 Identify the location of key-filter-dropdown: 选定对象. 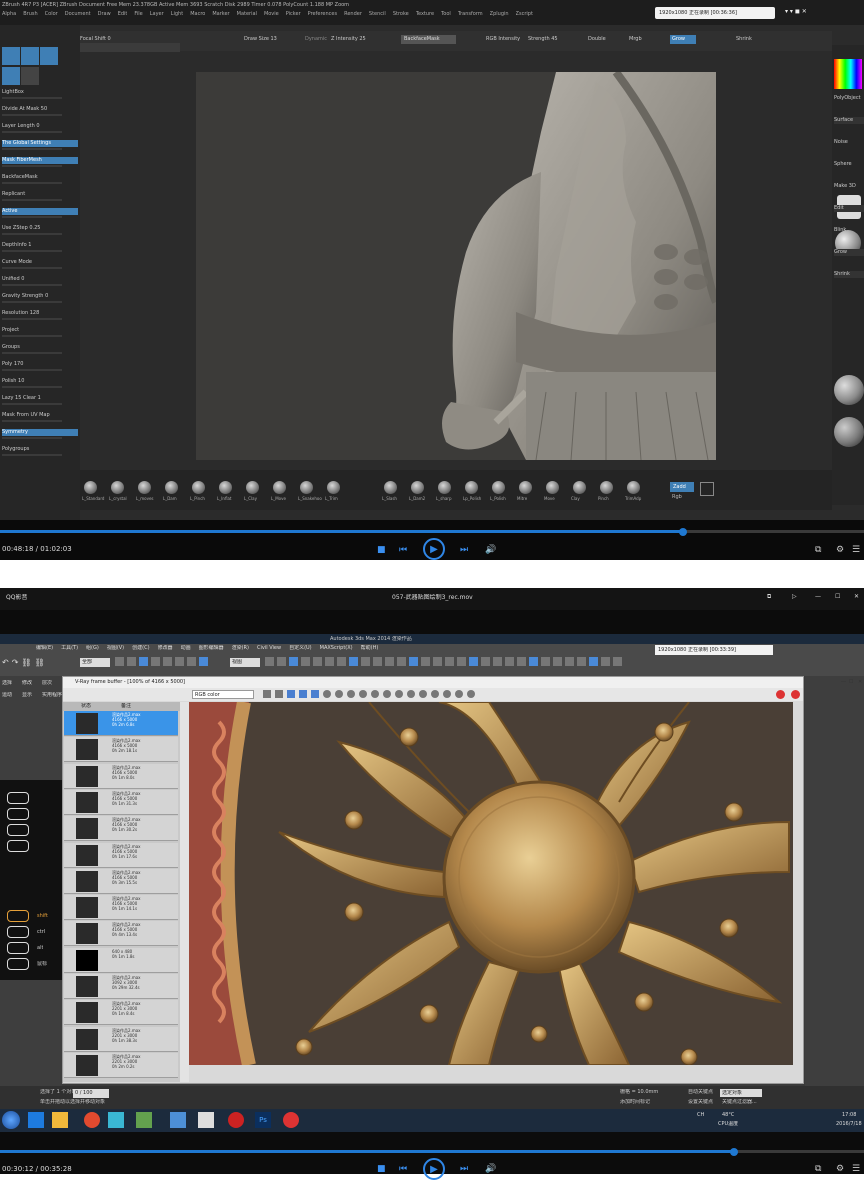
(741, 1093).